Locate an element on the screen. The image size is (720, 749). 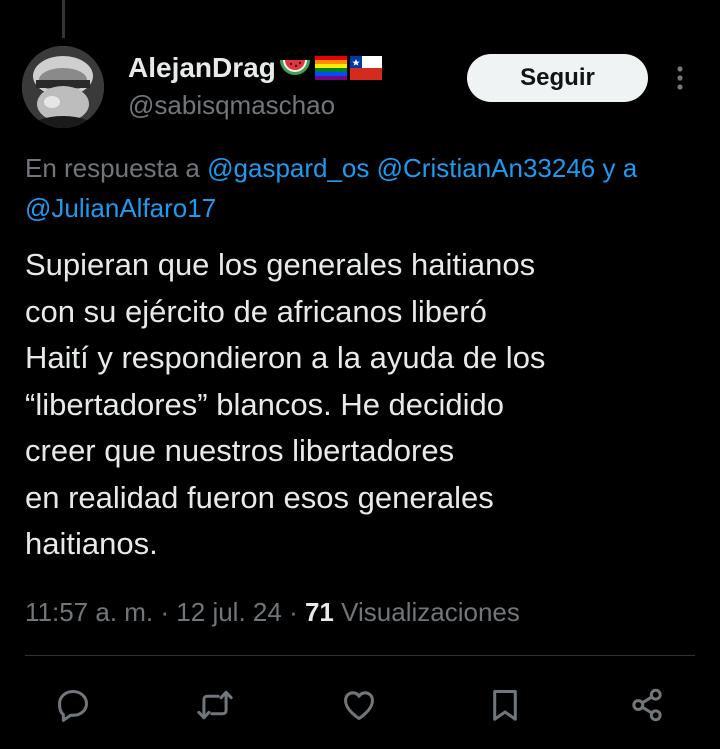
like-icon is located at coordinates (359, 705).